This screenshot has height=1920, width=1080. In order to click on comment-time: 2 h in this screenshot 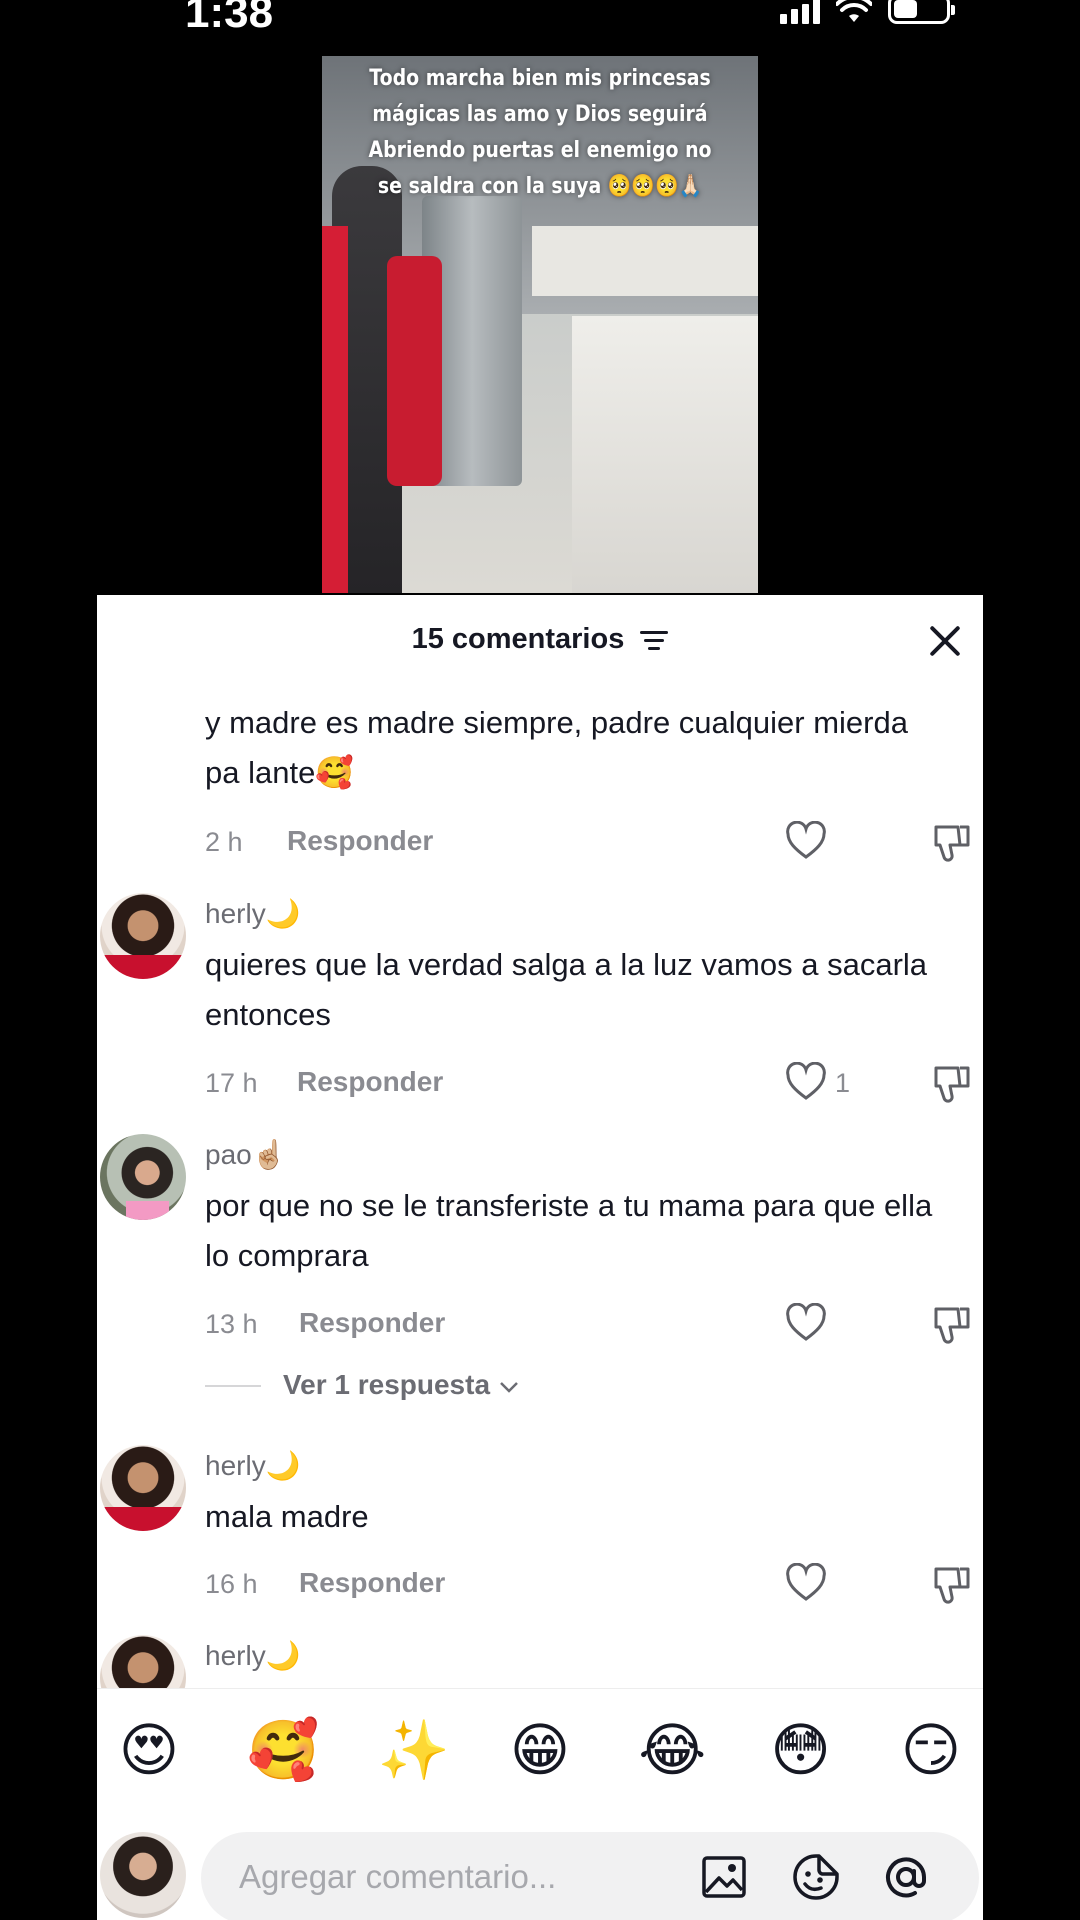, I will do `click(224, 842)`.